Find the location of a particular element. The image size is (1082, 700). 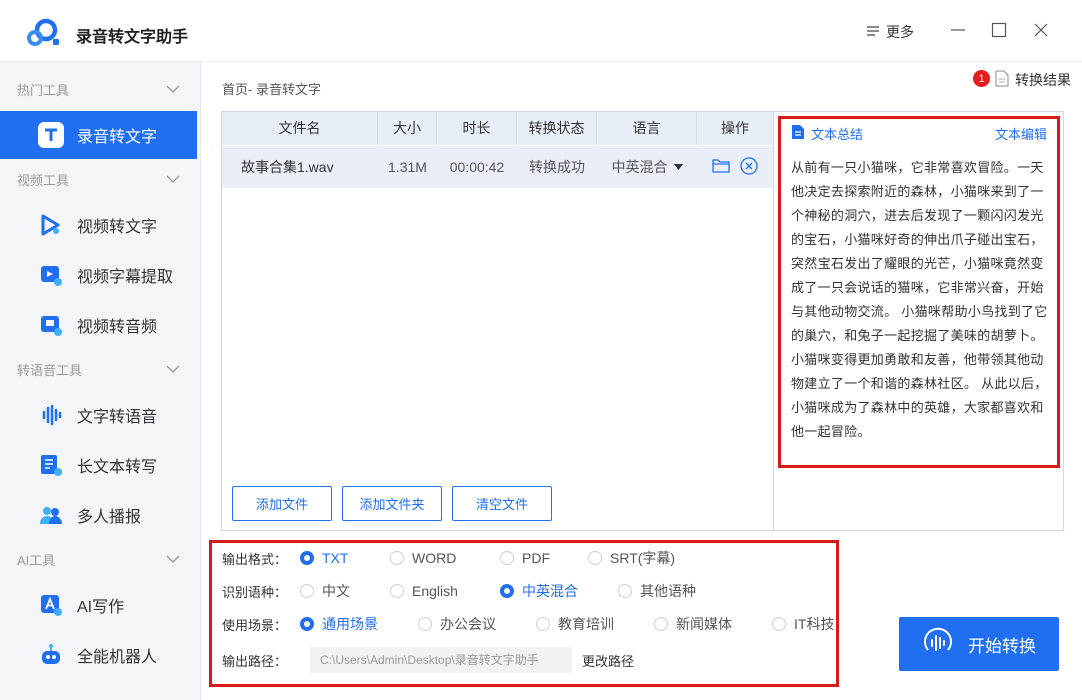

sidebar-item-label: 文字转语音 is located at coordinates (117, 417).